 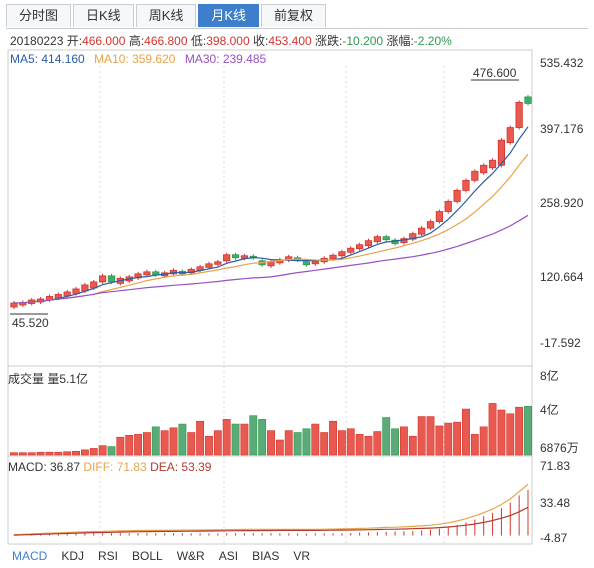 I want to click on candle-down, so click(x=235, y=256).